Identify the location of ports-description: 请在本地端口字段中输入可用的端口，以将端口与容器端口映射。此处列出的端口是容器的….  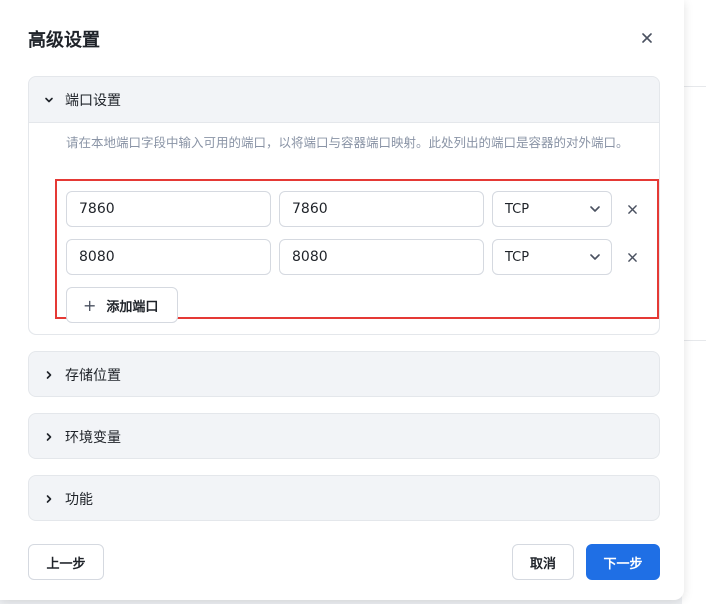
(347, 142).